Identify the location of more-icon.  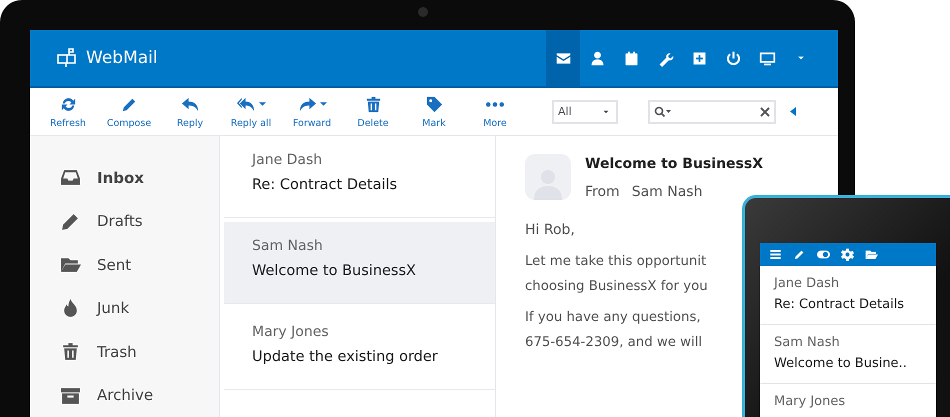
(495, 104).